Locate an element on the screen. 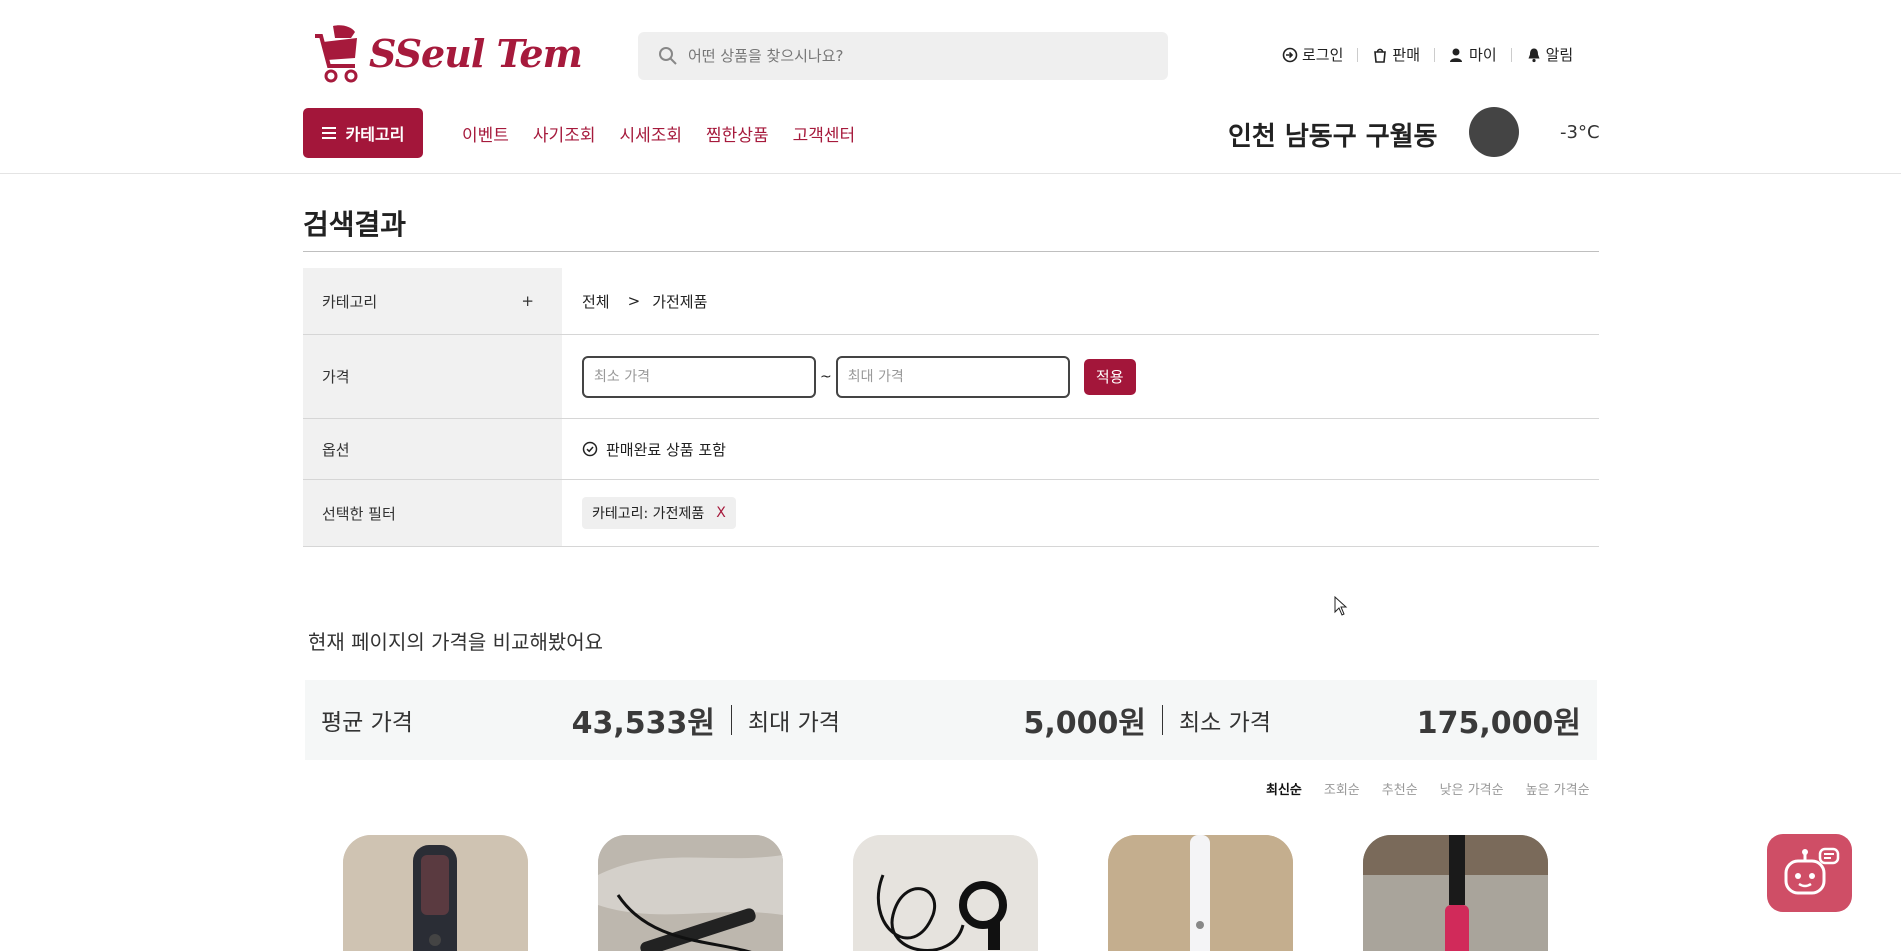 The height and width of the screenshot is (951, 1901). sort-price-low: 낮은 가격순 is located at coordinates (1472, 788).